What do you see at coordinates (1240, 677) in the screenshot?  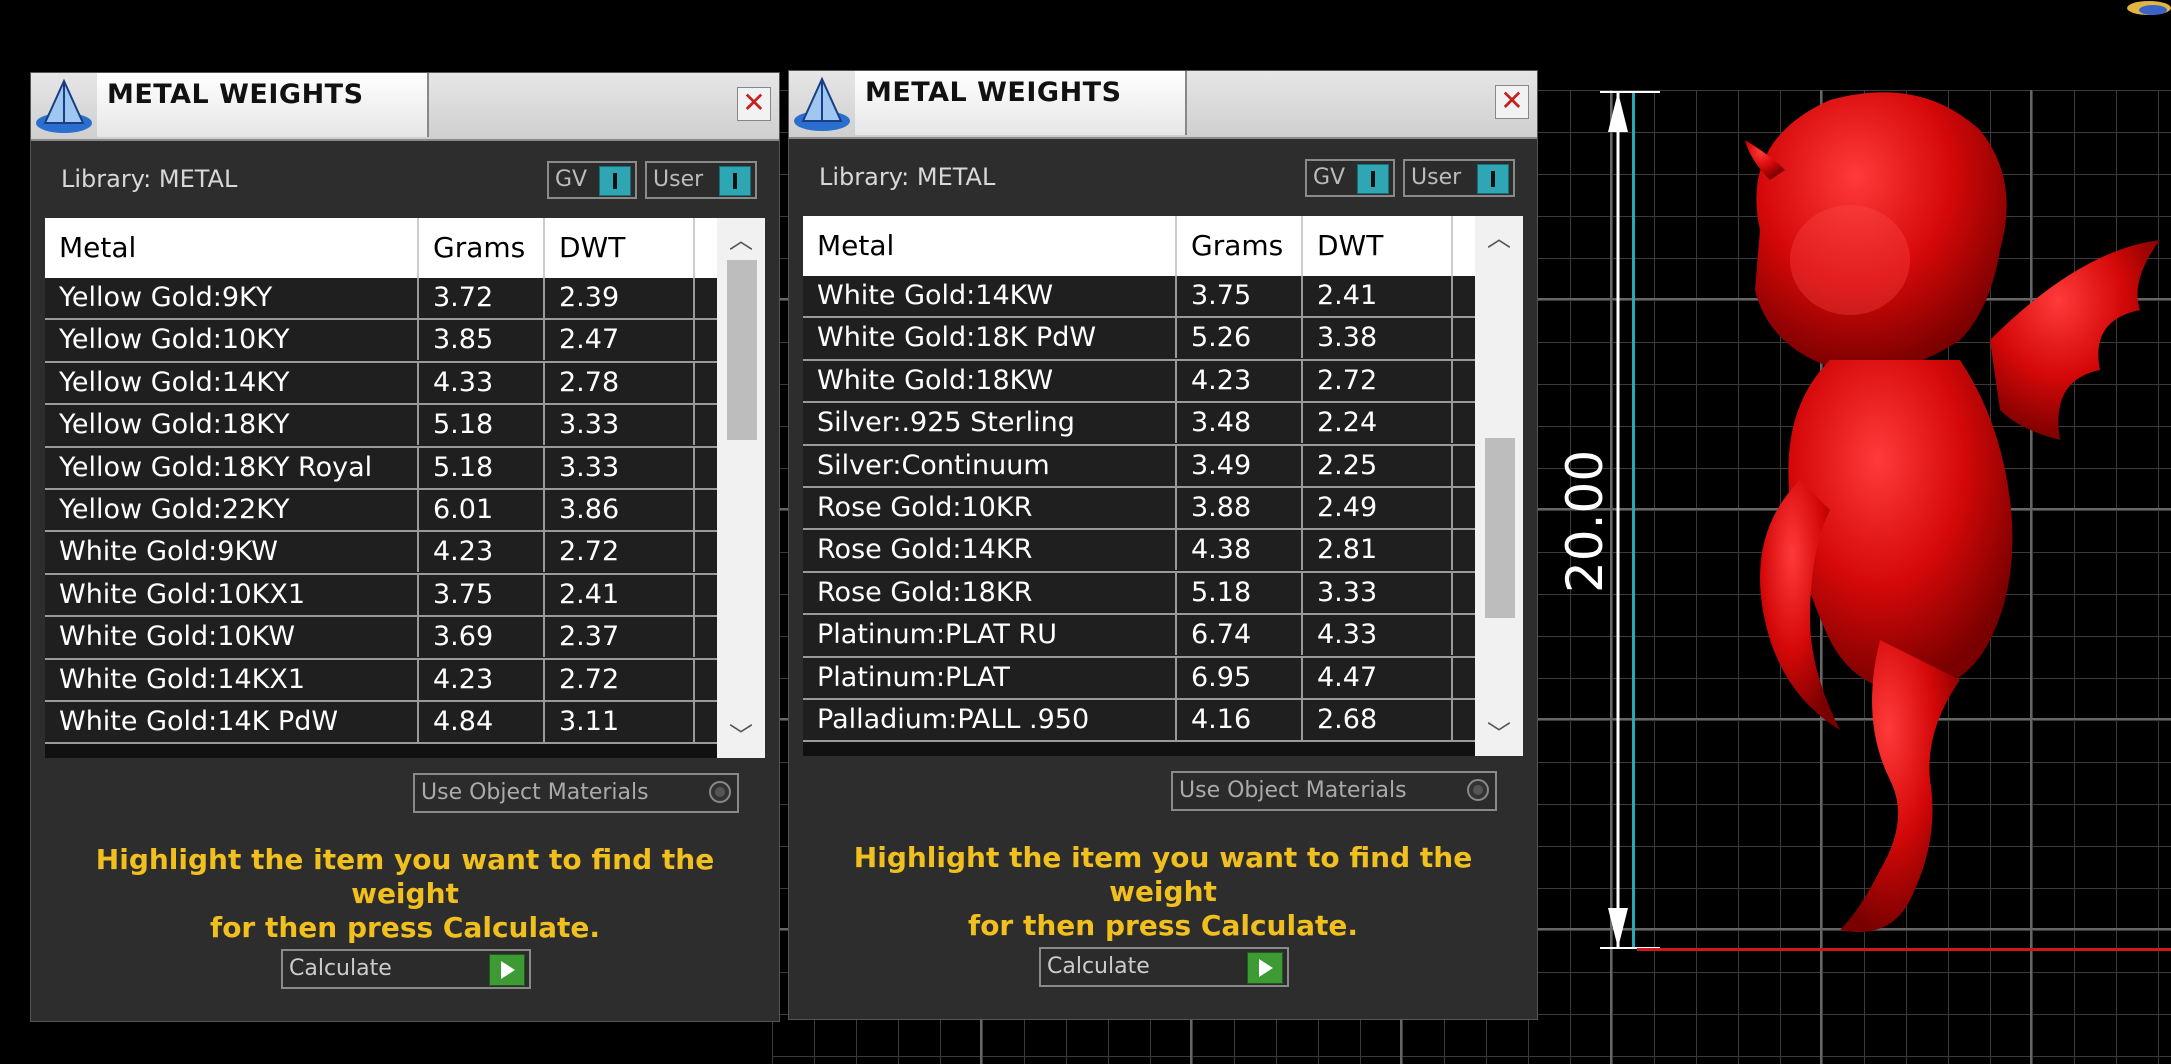 I see `grams-cell: 6.95` at bounding box center [1240, 677].